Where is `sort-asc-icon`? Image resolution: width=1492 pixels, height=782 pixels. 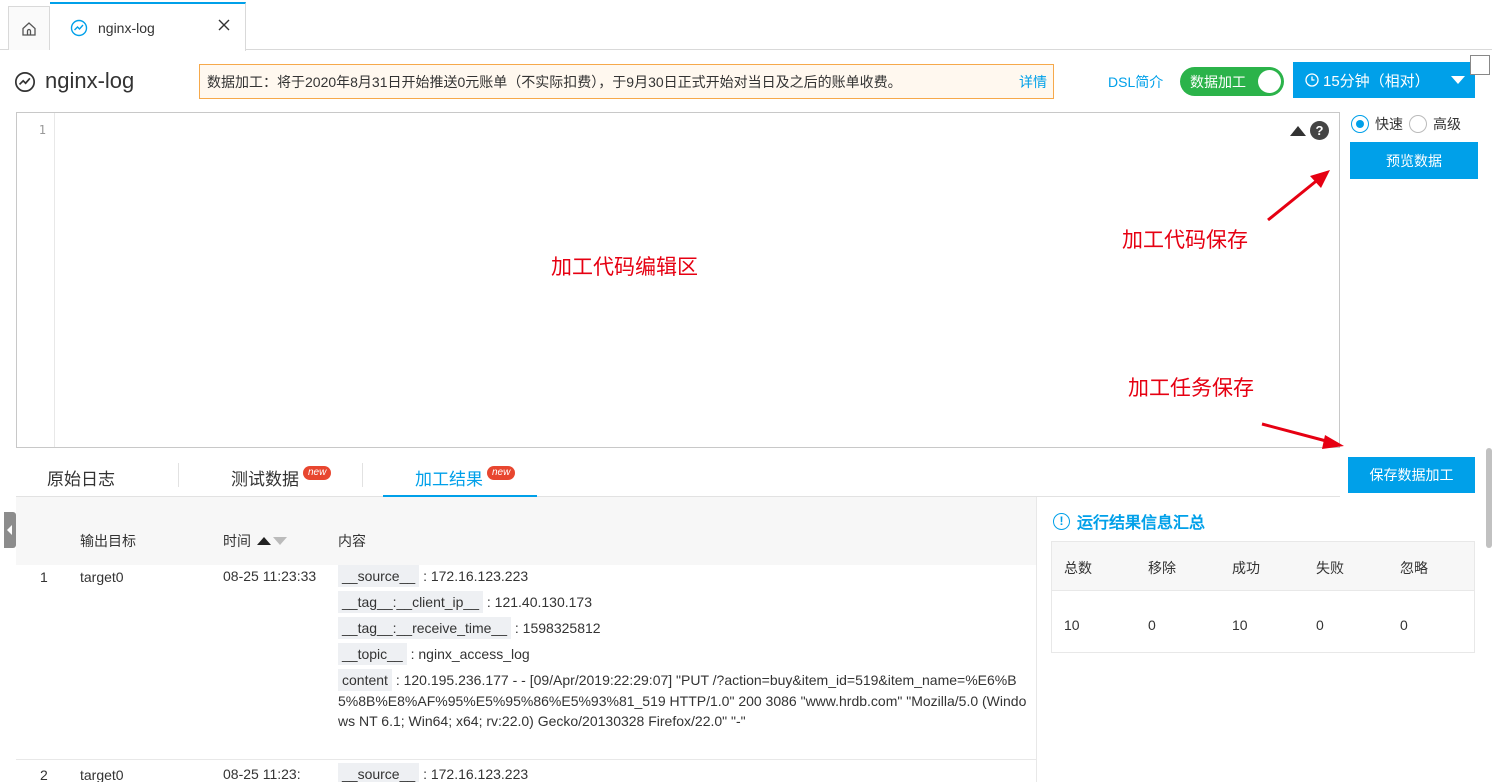
sort-asc-icon is located at coordinates (264, 541).